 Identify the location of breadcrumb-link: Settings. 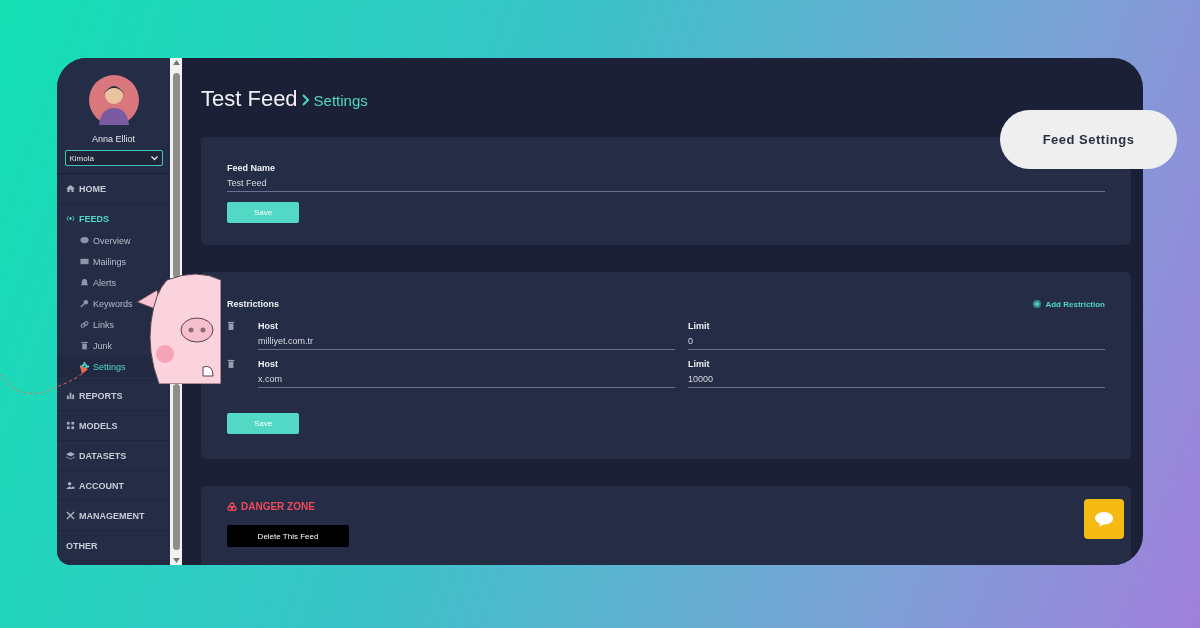
(340, 100).